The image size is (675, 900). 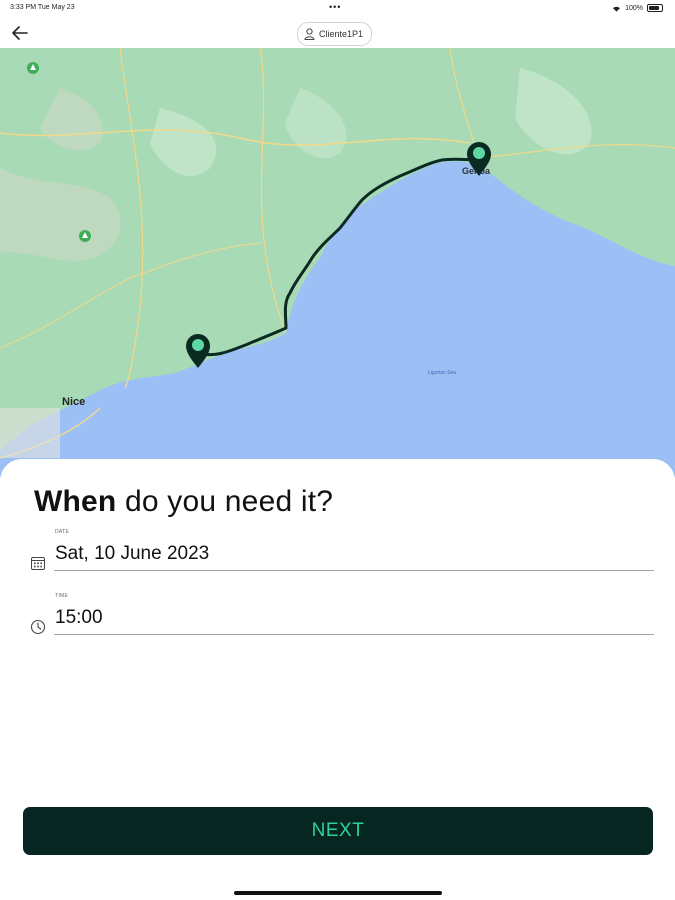 I want to click on map-label-nice: Nice, so click(x=73, y=402).